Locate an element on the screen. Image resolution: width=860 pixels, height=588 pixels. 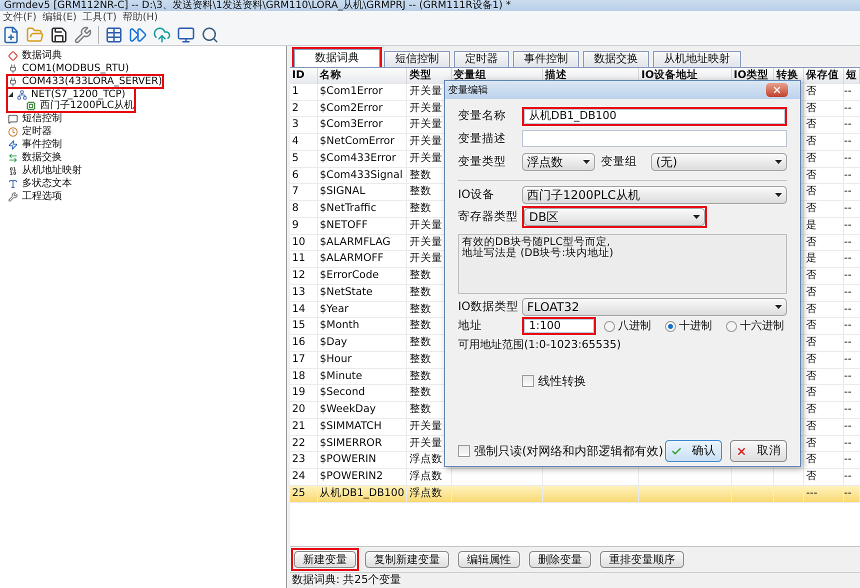
tree-item: 数据交换 is located at coordinates (35, 157).